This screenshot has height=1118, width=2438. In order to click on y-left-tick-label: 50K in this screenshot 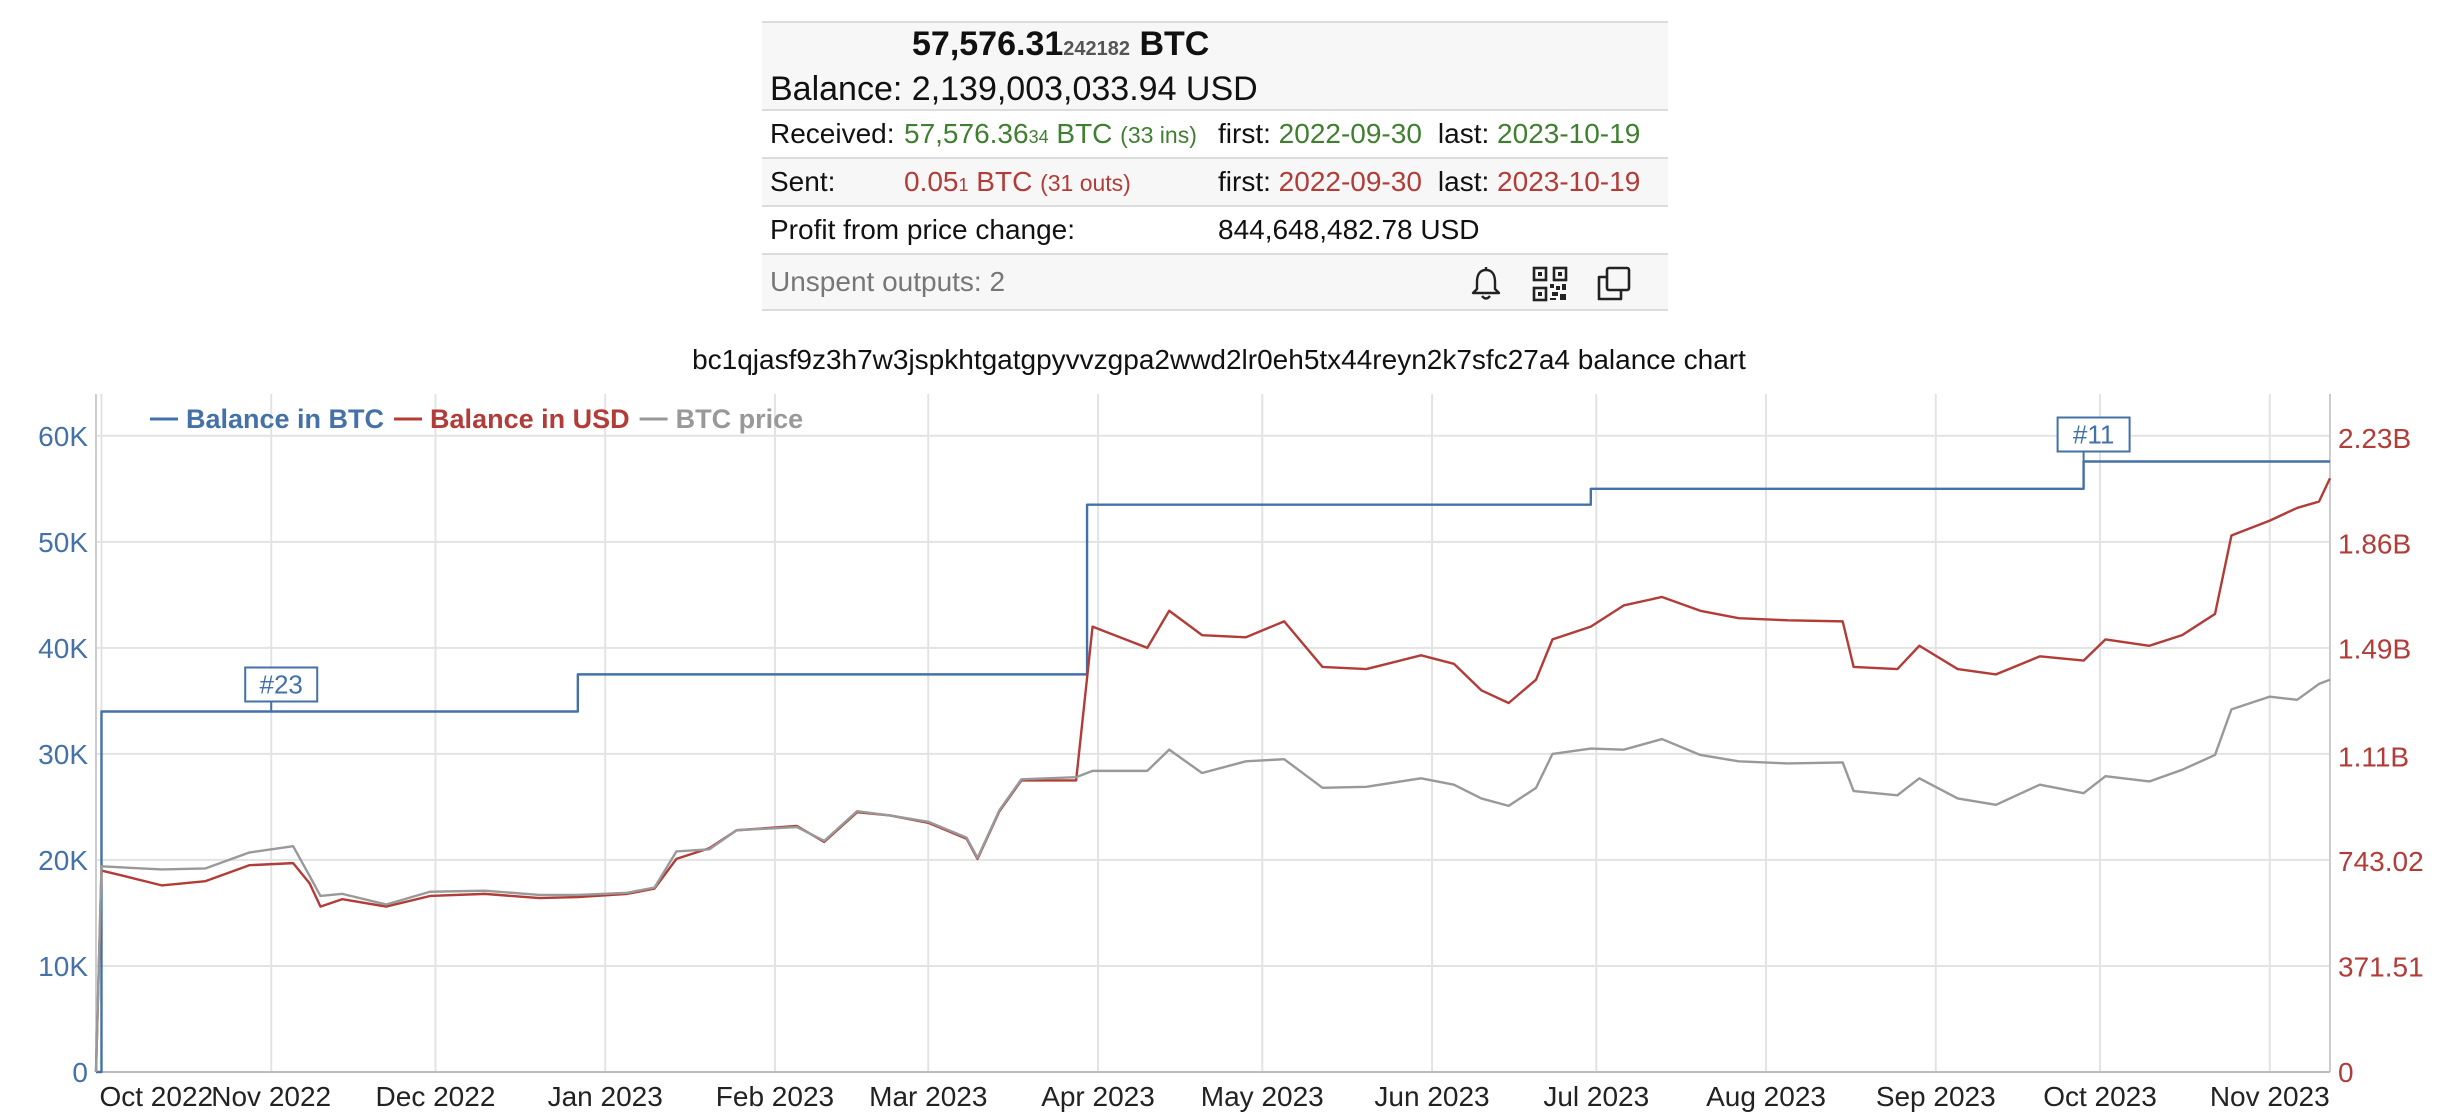, I will do `click(63, 542)`.